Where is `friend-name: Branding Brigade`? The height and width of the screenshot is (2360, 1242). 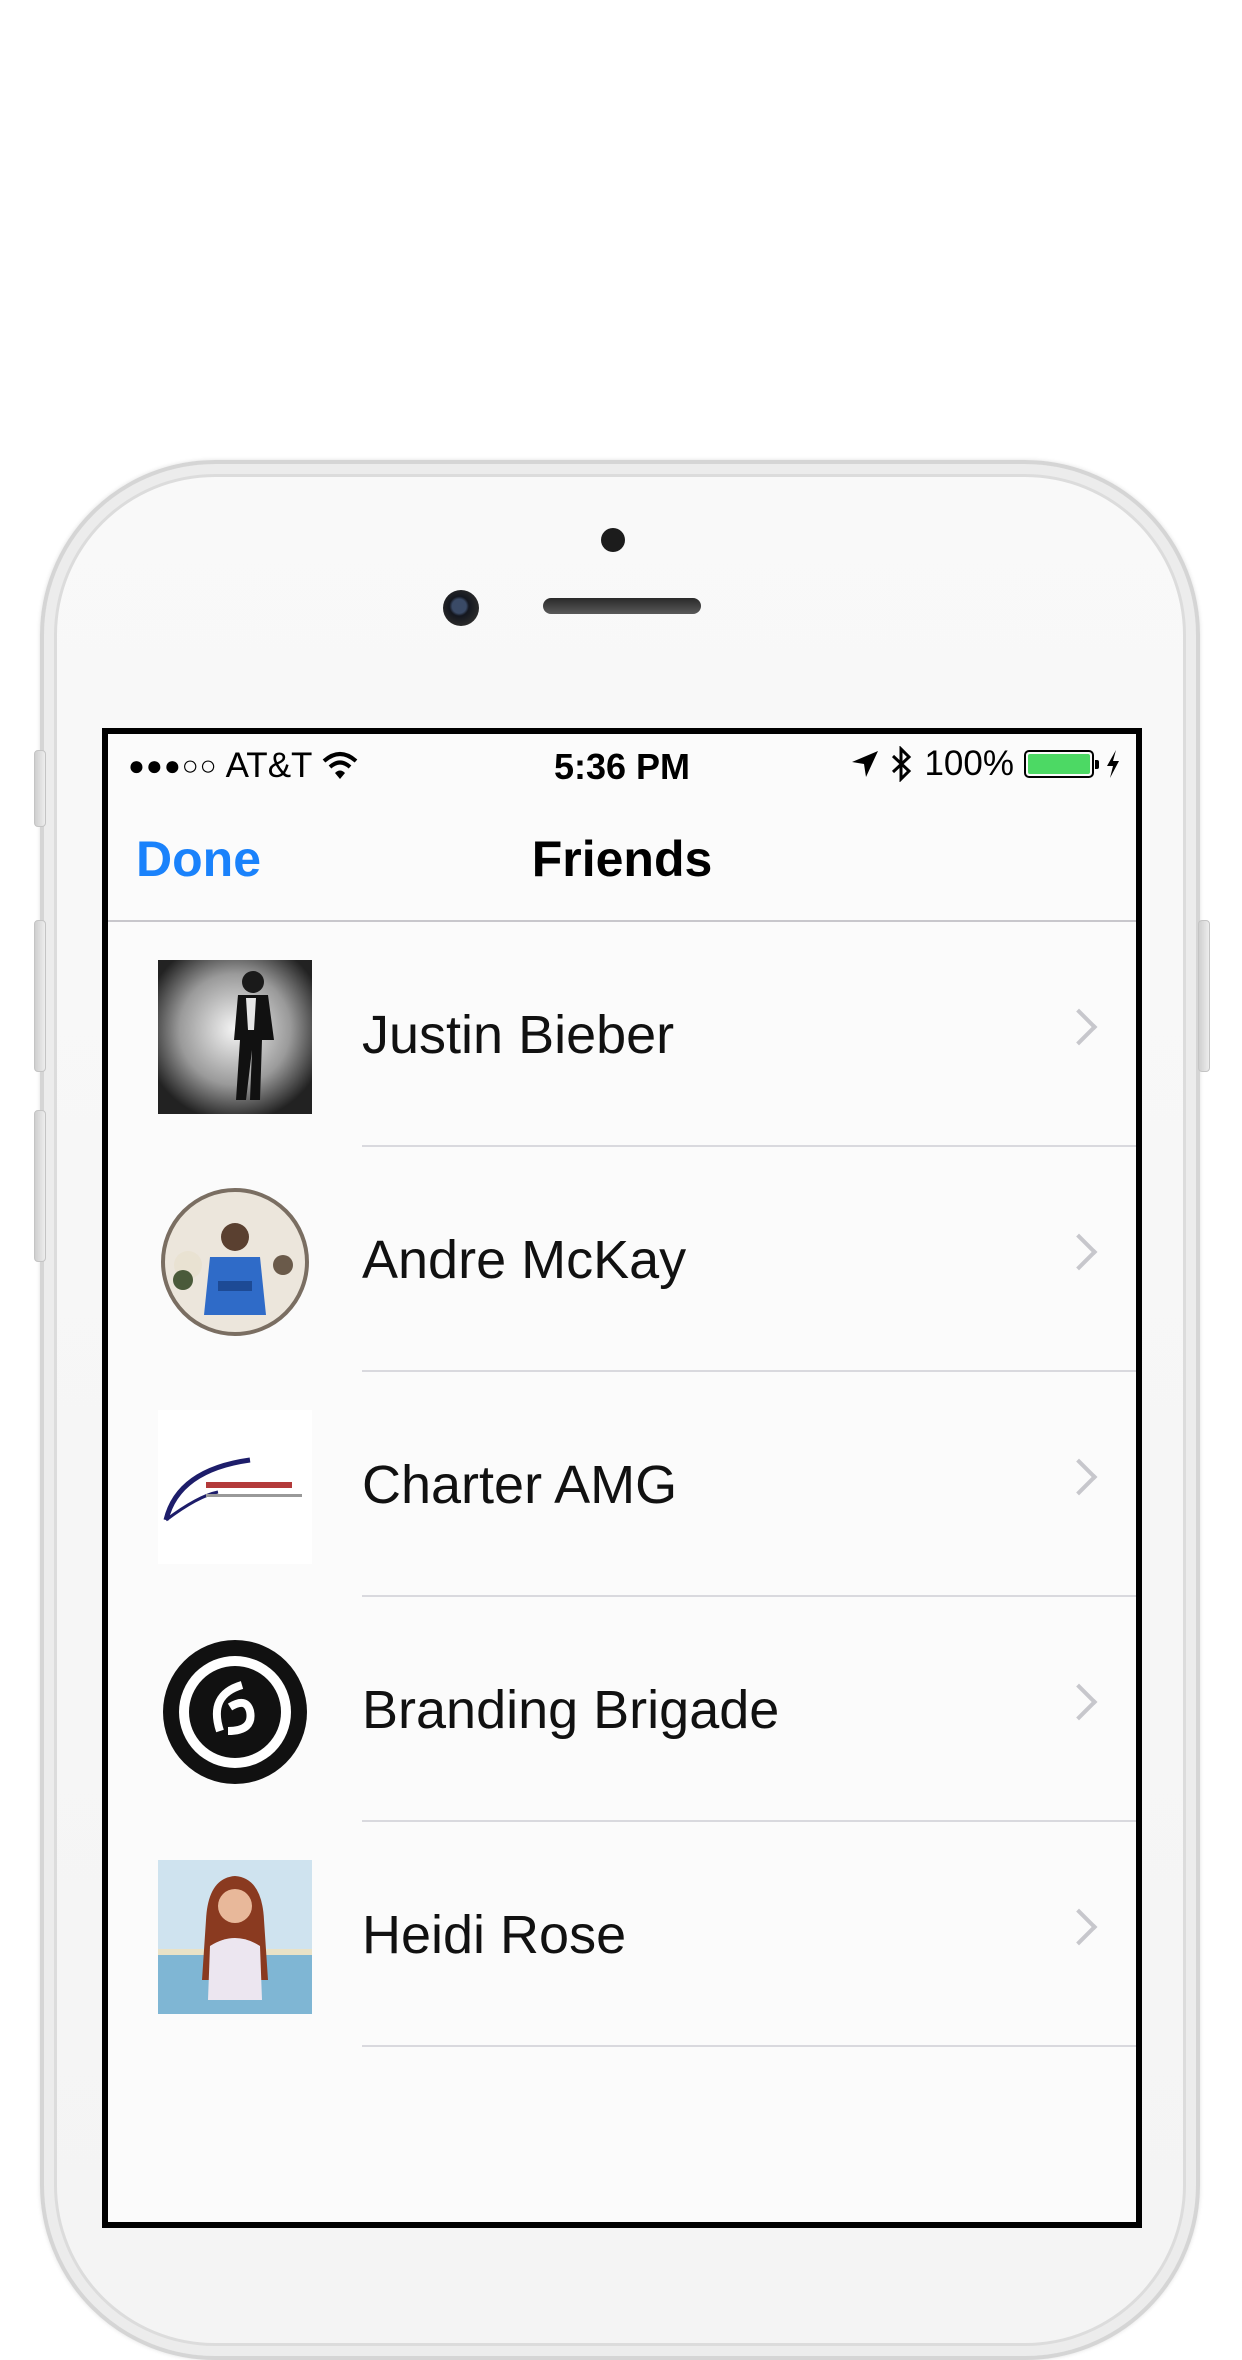
friend-name: Branding Brigade is located at coordinates (571, 1710).